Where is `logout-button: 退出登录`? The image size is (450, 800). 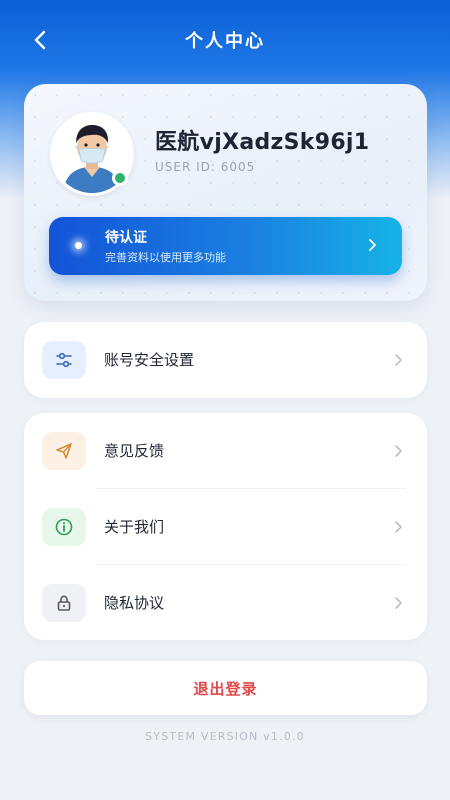
logout-button: 退出登录 is located at coordinates (225, 688).